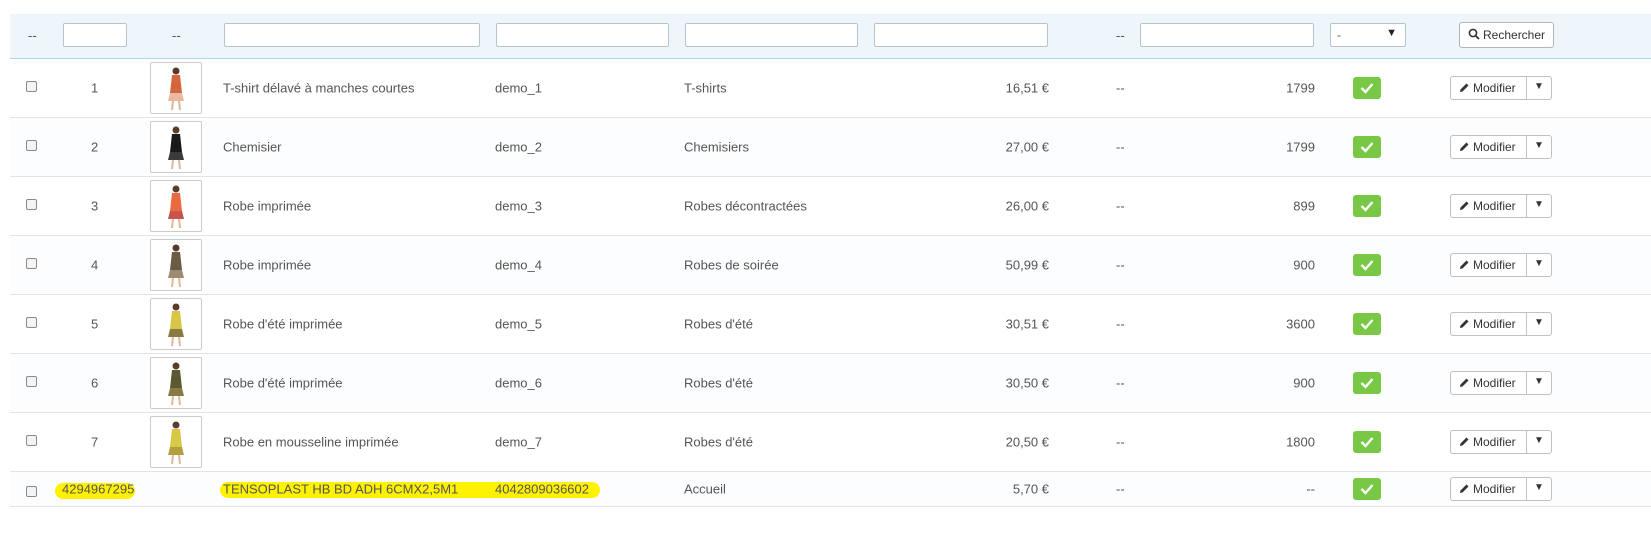 This screenshot has height=545, width=1651. I want to click on row-id: 4294967295, so click(98, 489).